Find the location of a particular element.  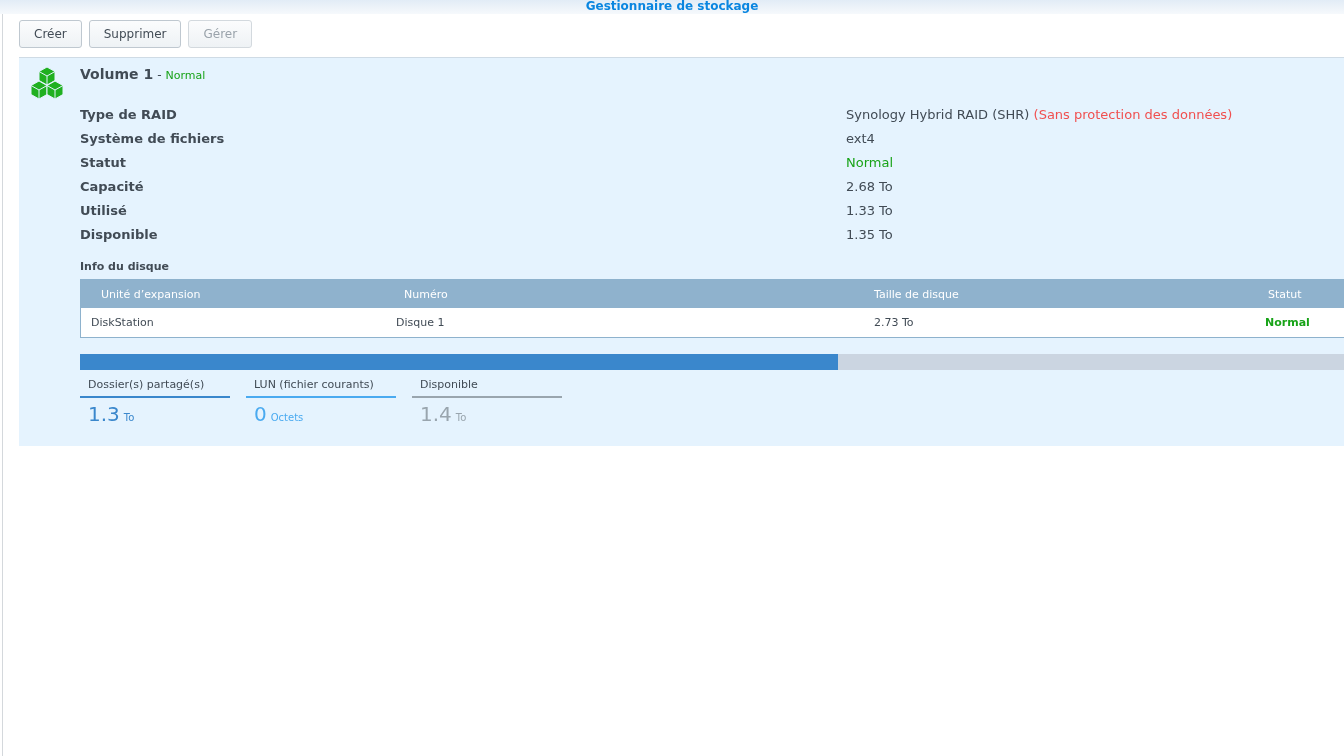

legend-unit: Octets is located at coordinates (287, 417).